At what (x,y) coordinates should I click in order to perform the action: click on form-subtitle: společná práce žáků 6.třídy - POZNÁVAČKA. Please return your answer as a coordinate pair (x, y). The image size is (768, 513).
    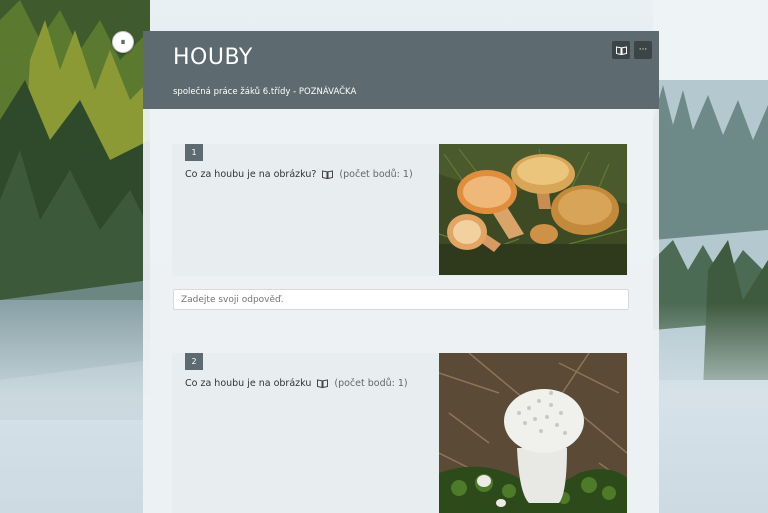
    Looking at the image, I should click on (265, 92).